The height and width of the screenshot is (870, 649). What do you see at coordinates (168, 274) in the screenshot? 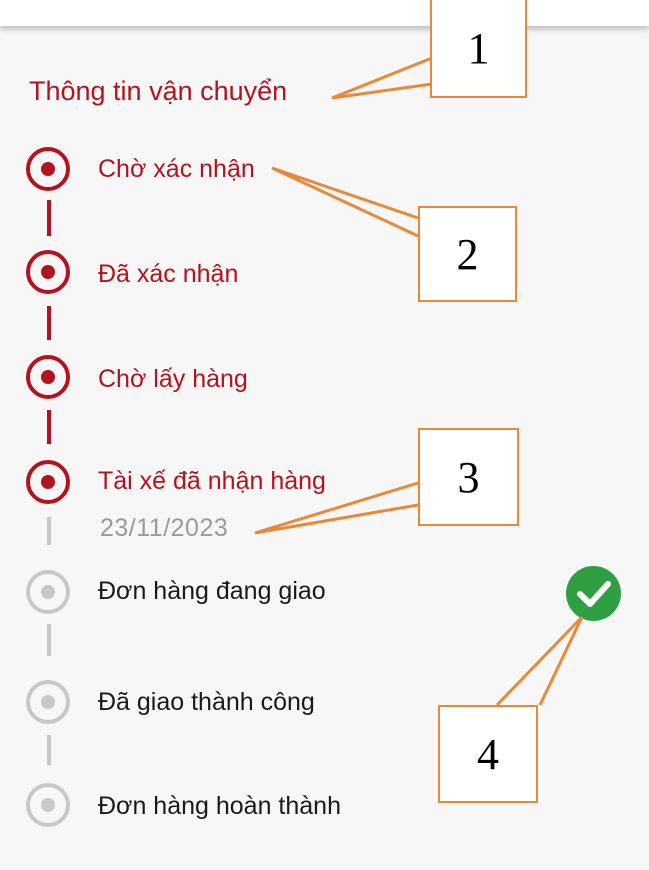
I see `step-2-label: Đã xác nhận` at bounding box center [168, 274].